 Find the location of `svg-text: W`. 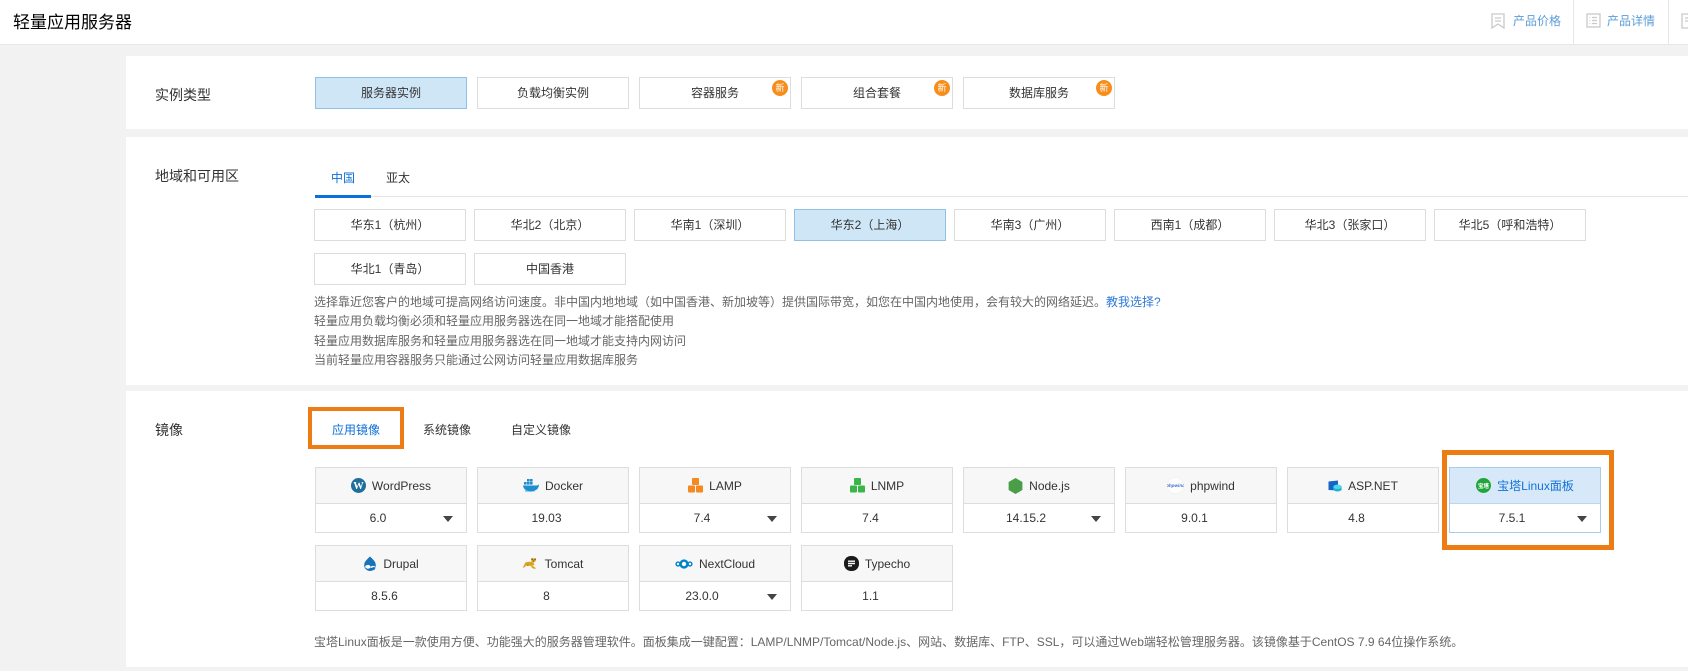

svg-text: W is located at coordinates (358, 486).